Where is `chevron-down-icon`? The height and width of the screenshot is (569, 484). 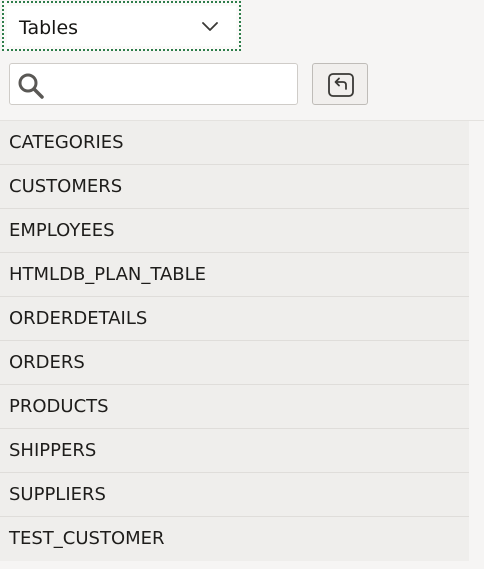
chevron-down-icon is located at coordinates (210, 26).